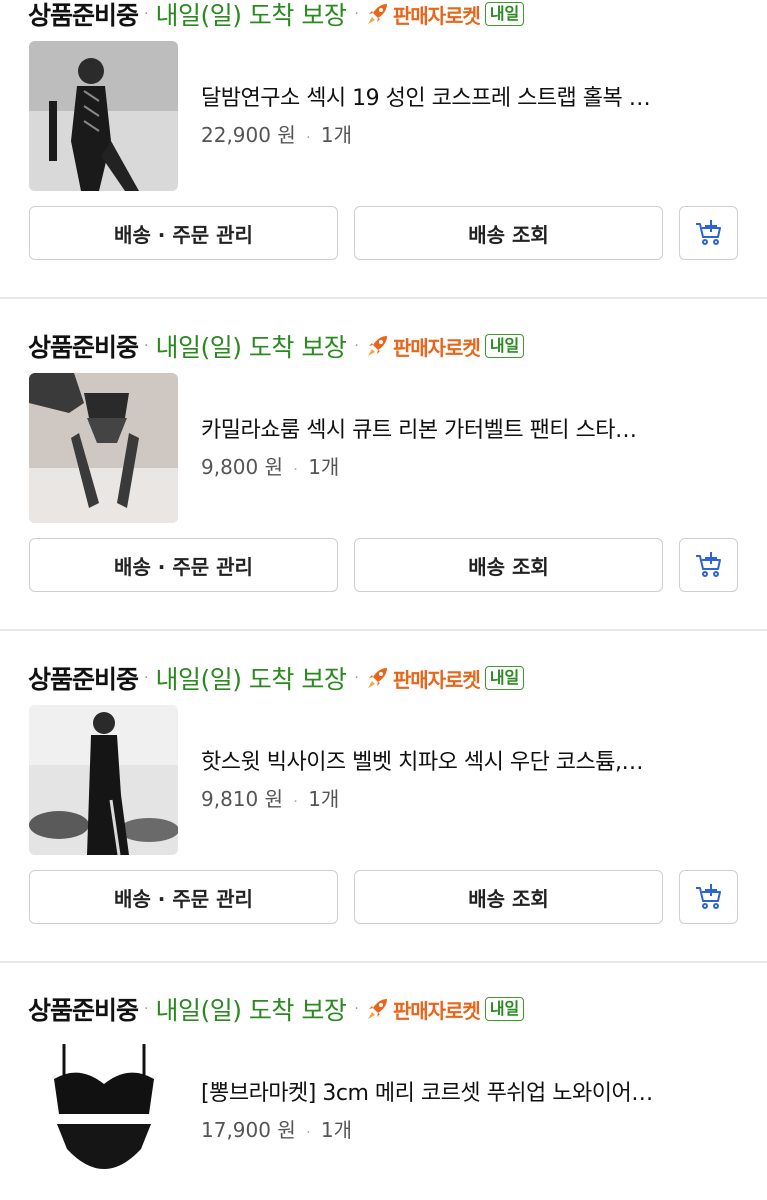 Image resolution: width=767 pixels, height=1200 pixels. What do you see at coordinates (248, 135) in the screenshot?
I see `product-price: 22,900 원` at bounding box center [248, 135].